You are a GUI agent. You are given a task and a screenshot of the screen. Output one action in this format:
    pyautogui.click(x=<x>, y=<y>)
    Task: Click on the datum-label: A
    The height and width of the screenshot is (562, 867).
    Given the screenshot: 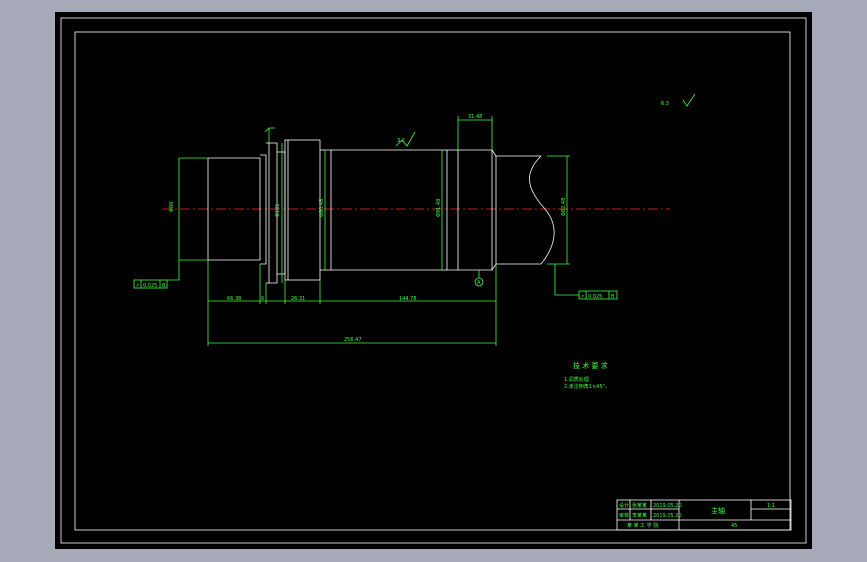 What is the action you would take?
    pyautogui.click(x=479, y=283)
    